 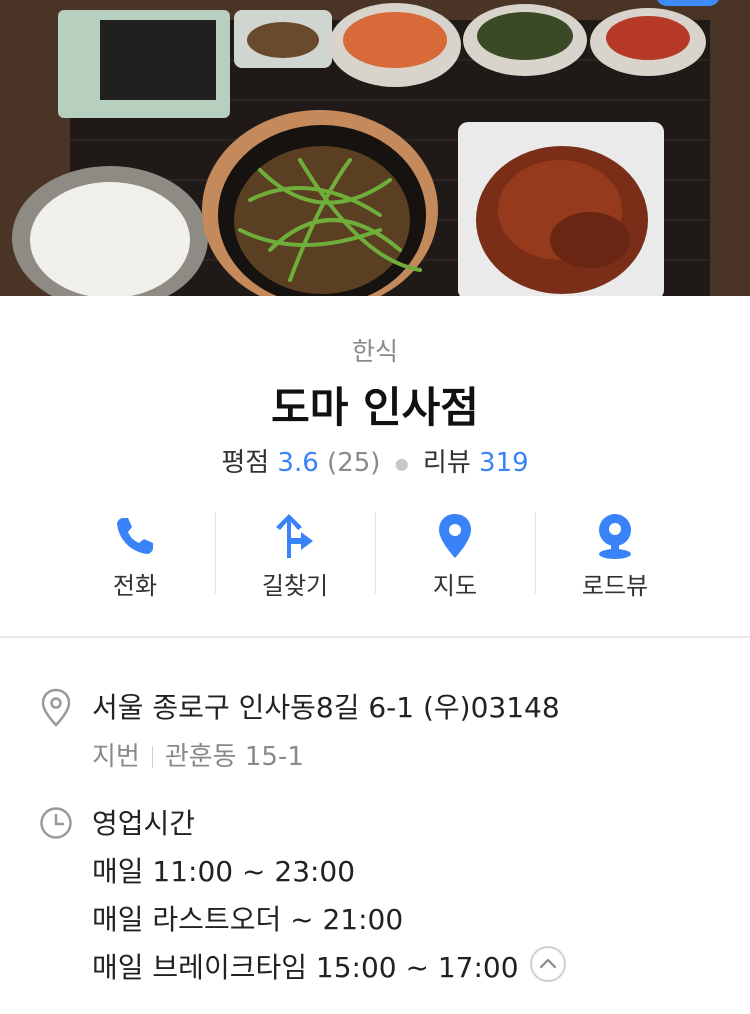 What do you see at coordinates (615, 536) in the screenshot?
I see `roadview-icon` at bounding box center [615, 536].